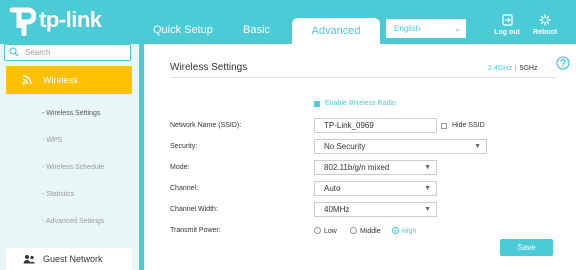 The image size is (576, 270). I want to click on language-value: English, so click(407, 28).